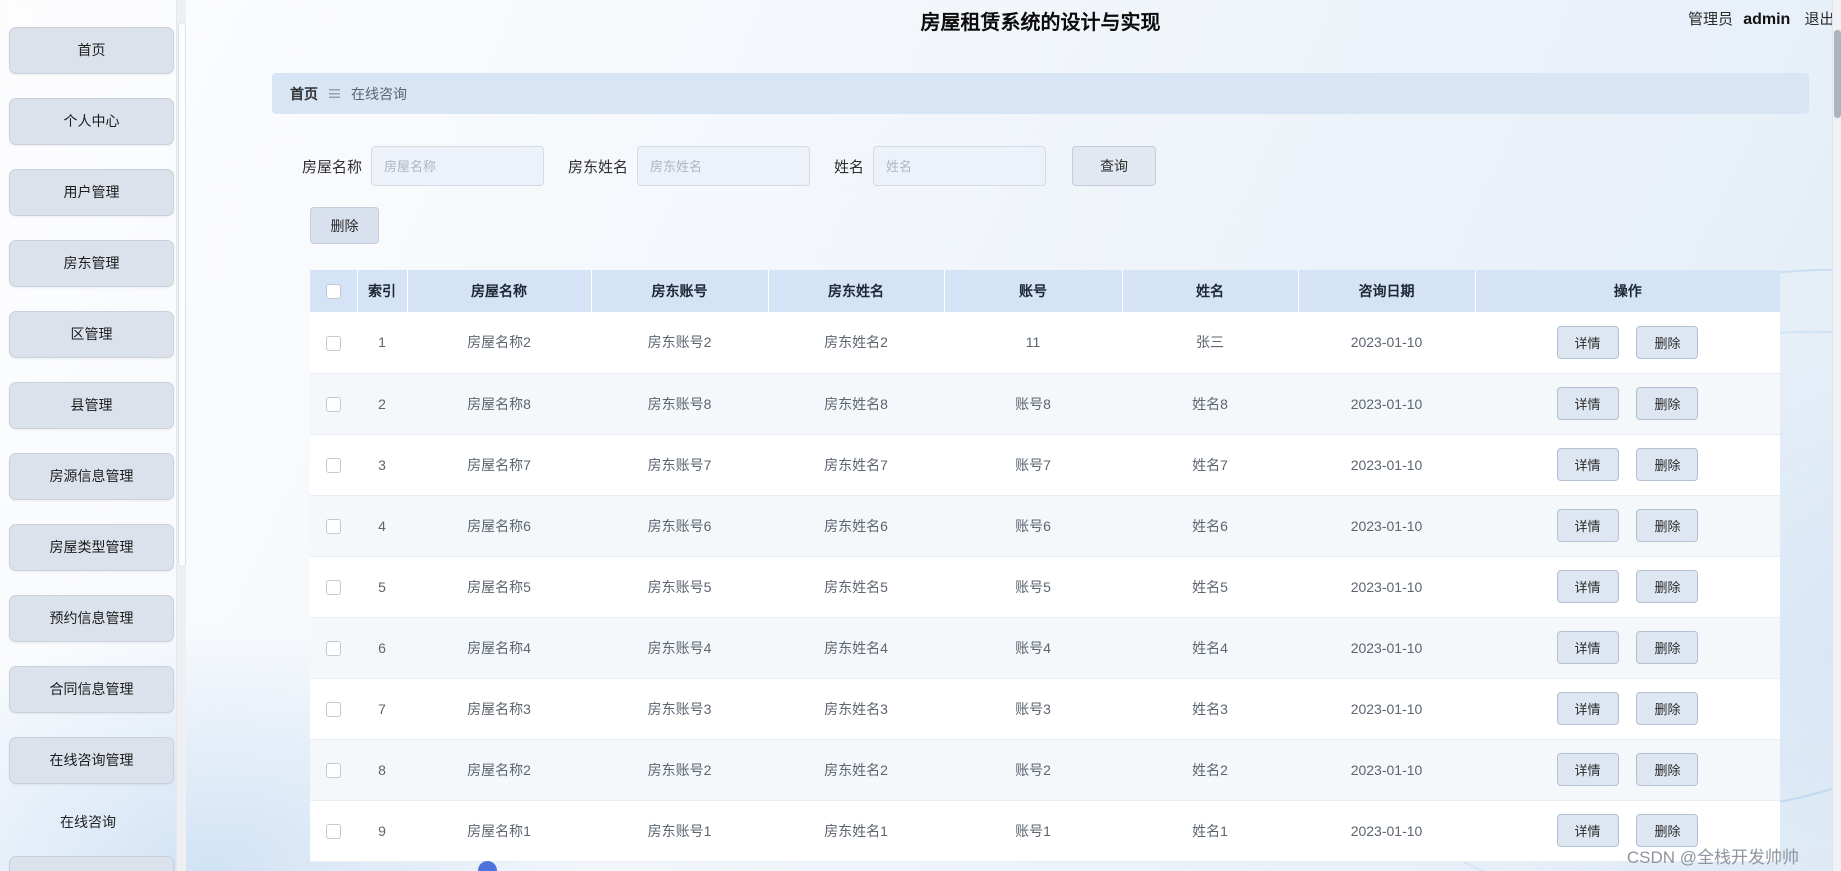 The height and width of the screenshot is (871, 1841). I want to click on sidebar-item-label: 用户管理, so click(91, 192).